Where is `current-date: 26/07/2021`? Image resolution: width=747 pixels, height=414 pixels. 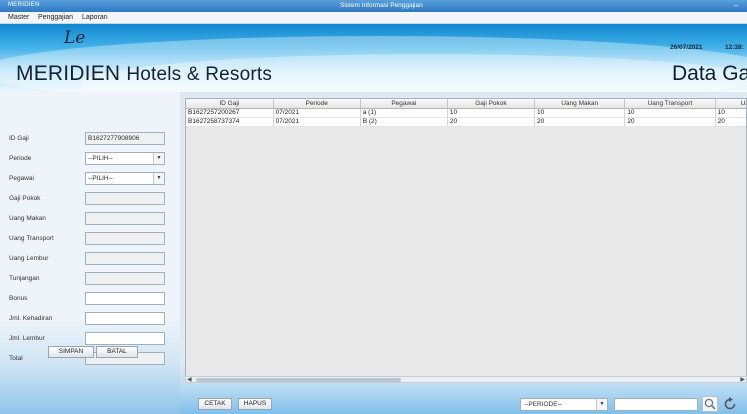 current-date: 26/07/2021 is located at coordinates (686, 47).